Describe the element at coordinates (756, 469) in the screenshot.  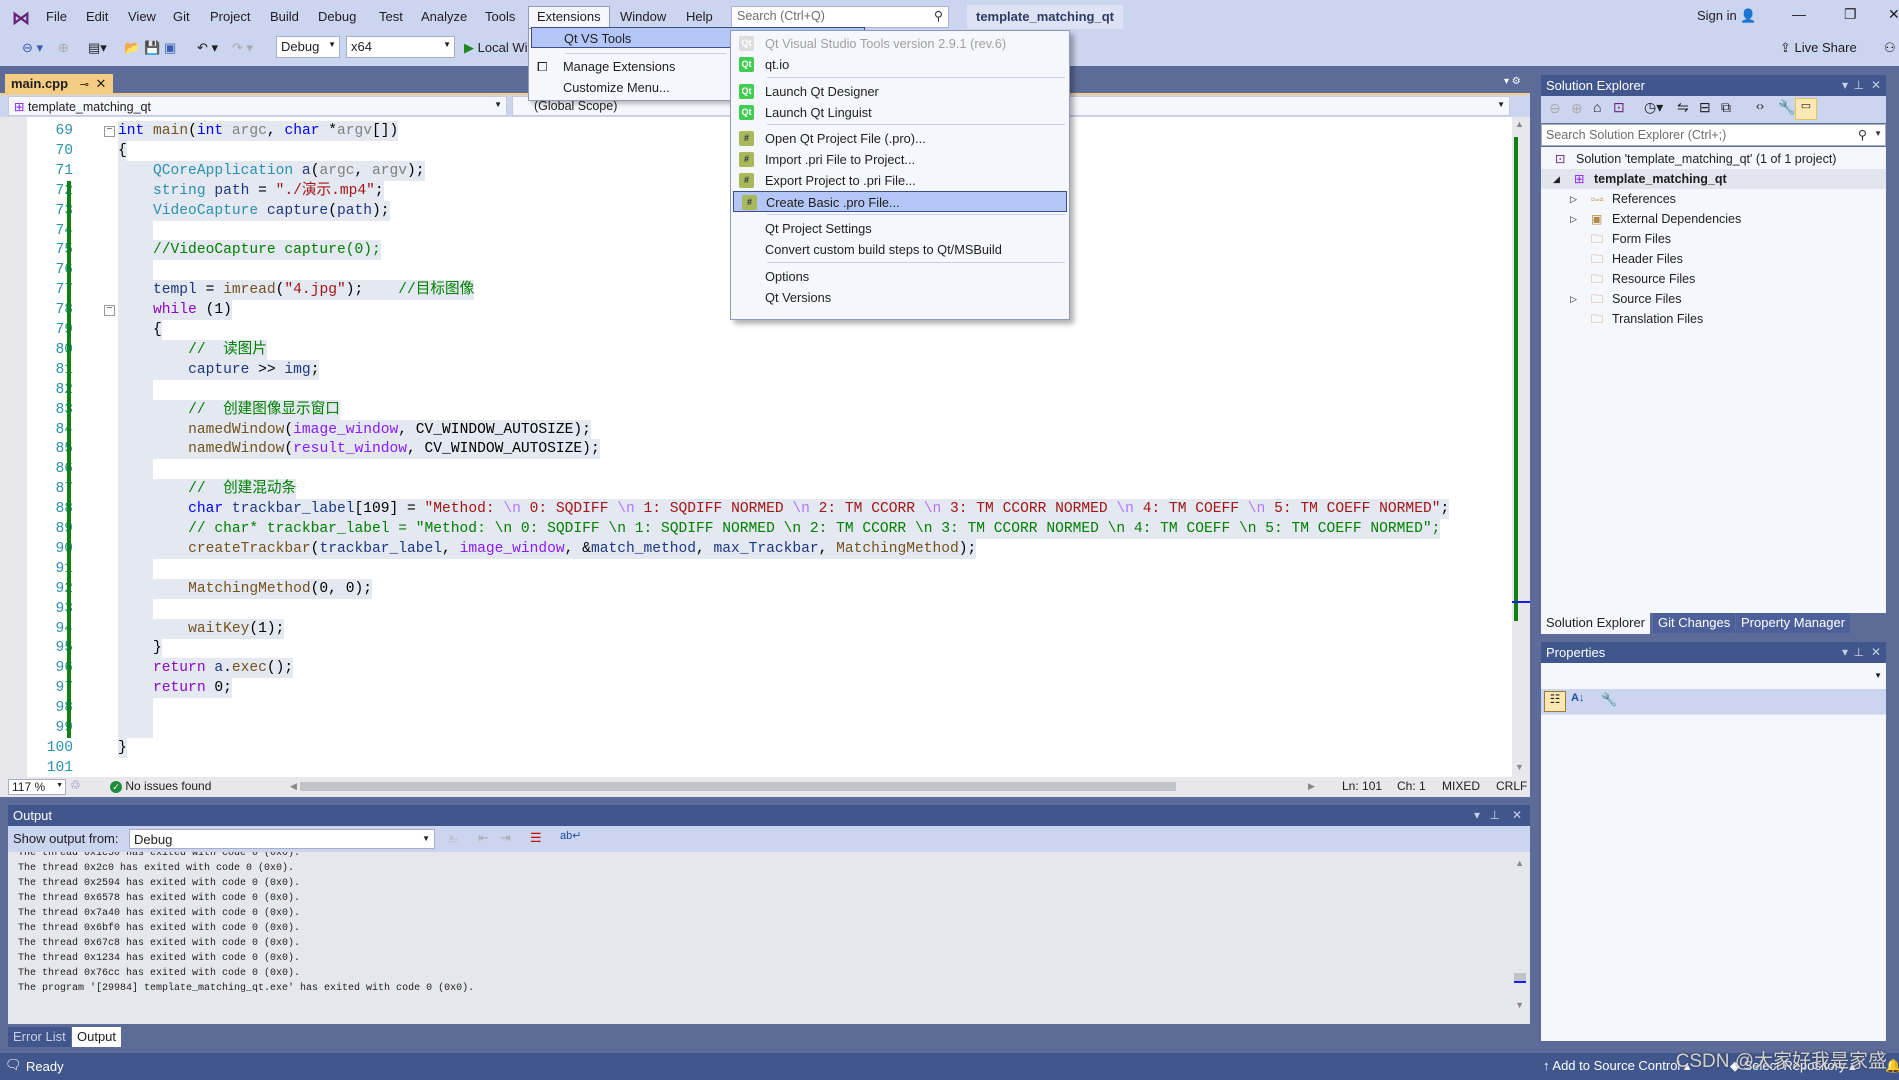
I see `code-line: 86` at that location.